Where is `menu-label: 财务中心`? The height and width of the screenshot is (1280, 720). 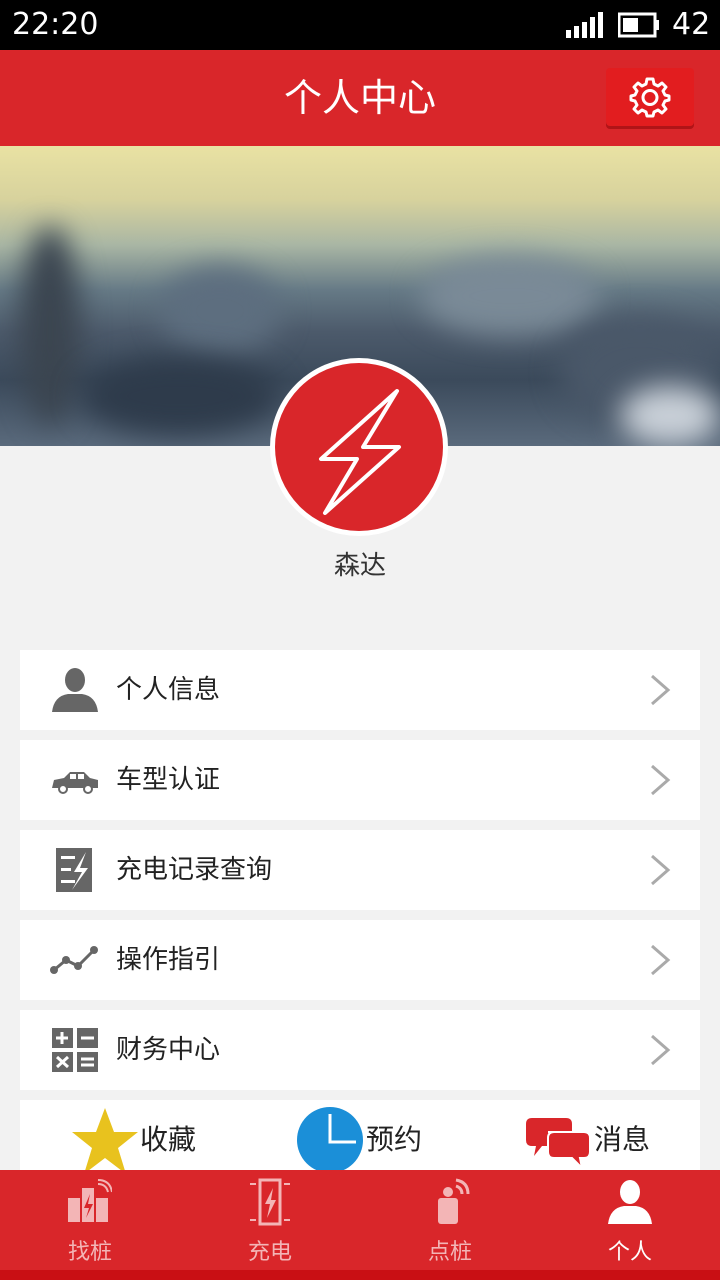 menu-label: 财务中心 is located at coordinates (168, 1050).